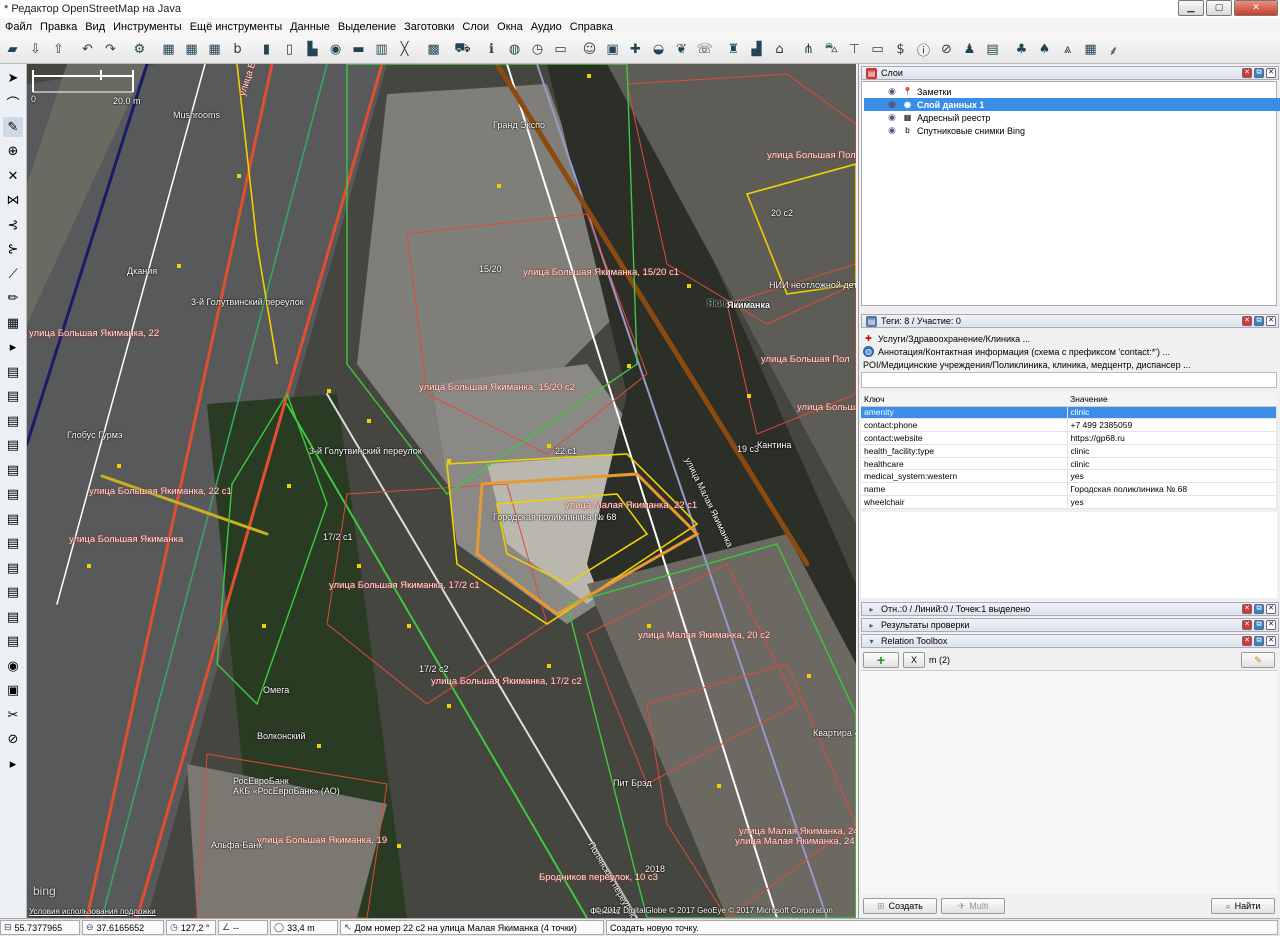 Image resolution: width=1280 pixels, height=936 pixels. Describe the element at coordinates (13, 617) in the screenshot. I see `notes-icon: ▤` at that location.